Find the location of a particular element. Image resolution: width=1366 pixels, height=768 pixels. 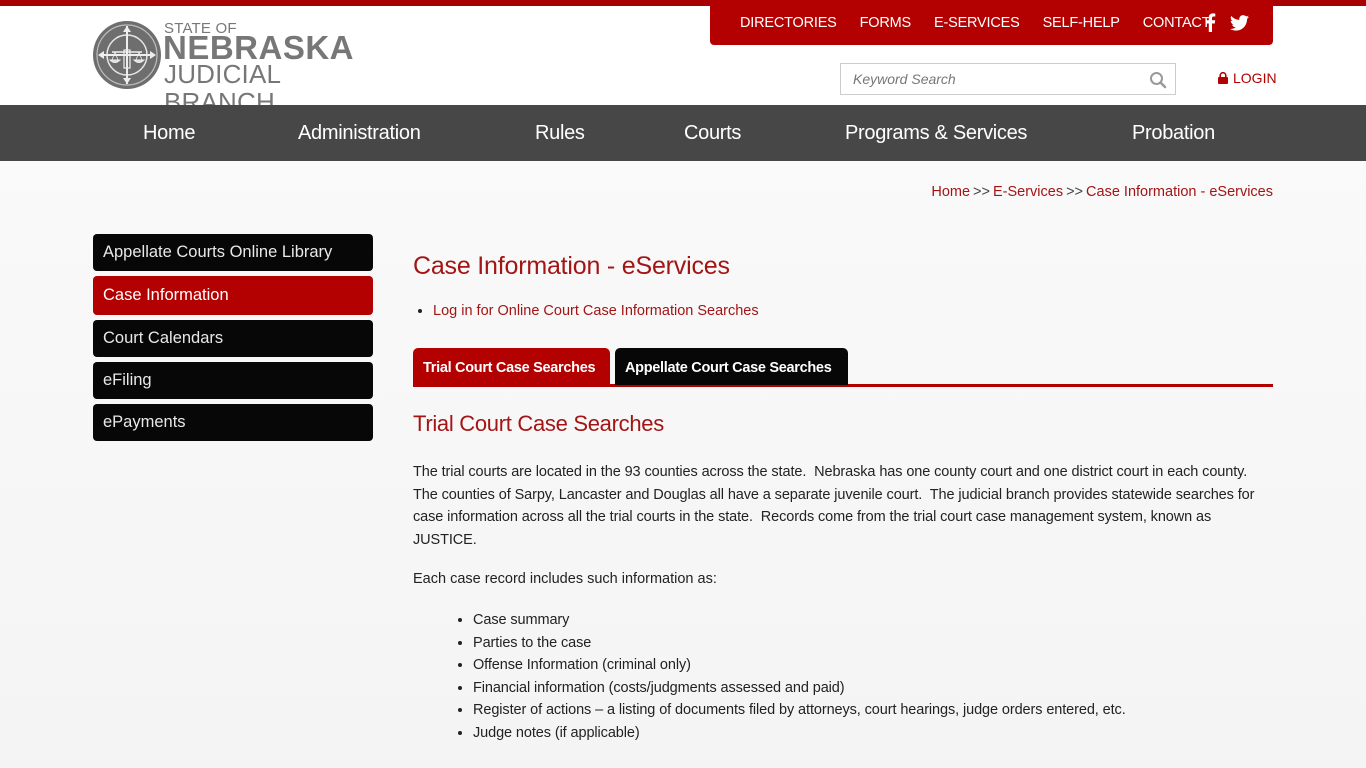

keyword-search is located at coordinates (1008, 79).